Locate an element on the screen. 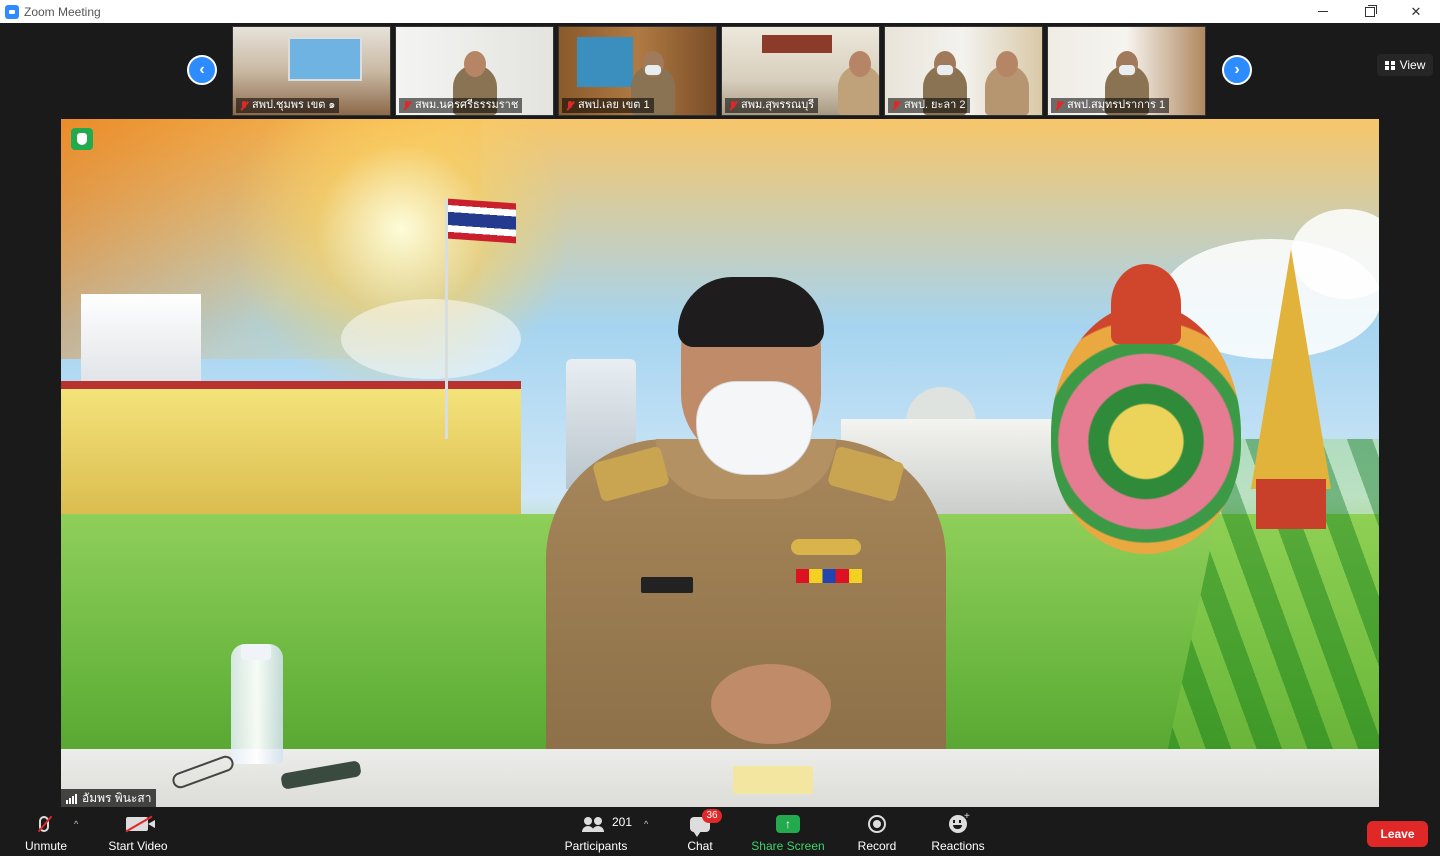 Image resolution: width=1440 pixels, height=856 pixels. close-icon: ✕ is located at coordinates (1416, 11).